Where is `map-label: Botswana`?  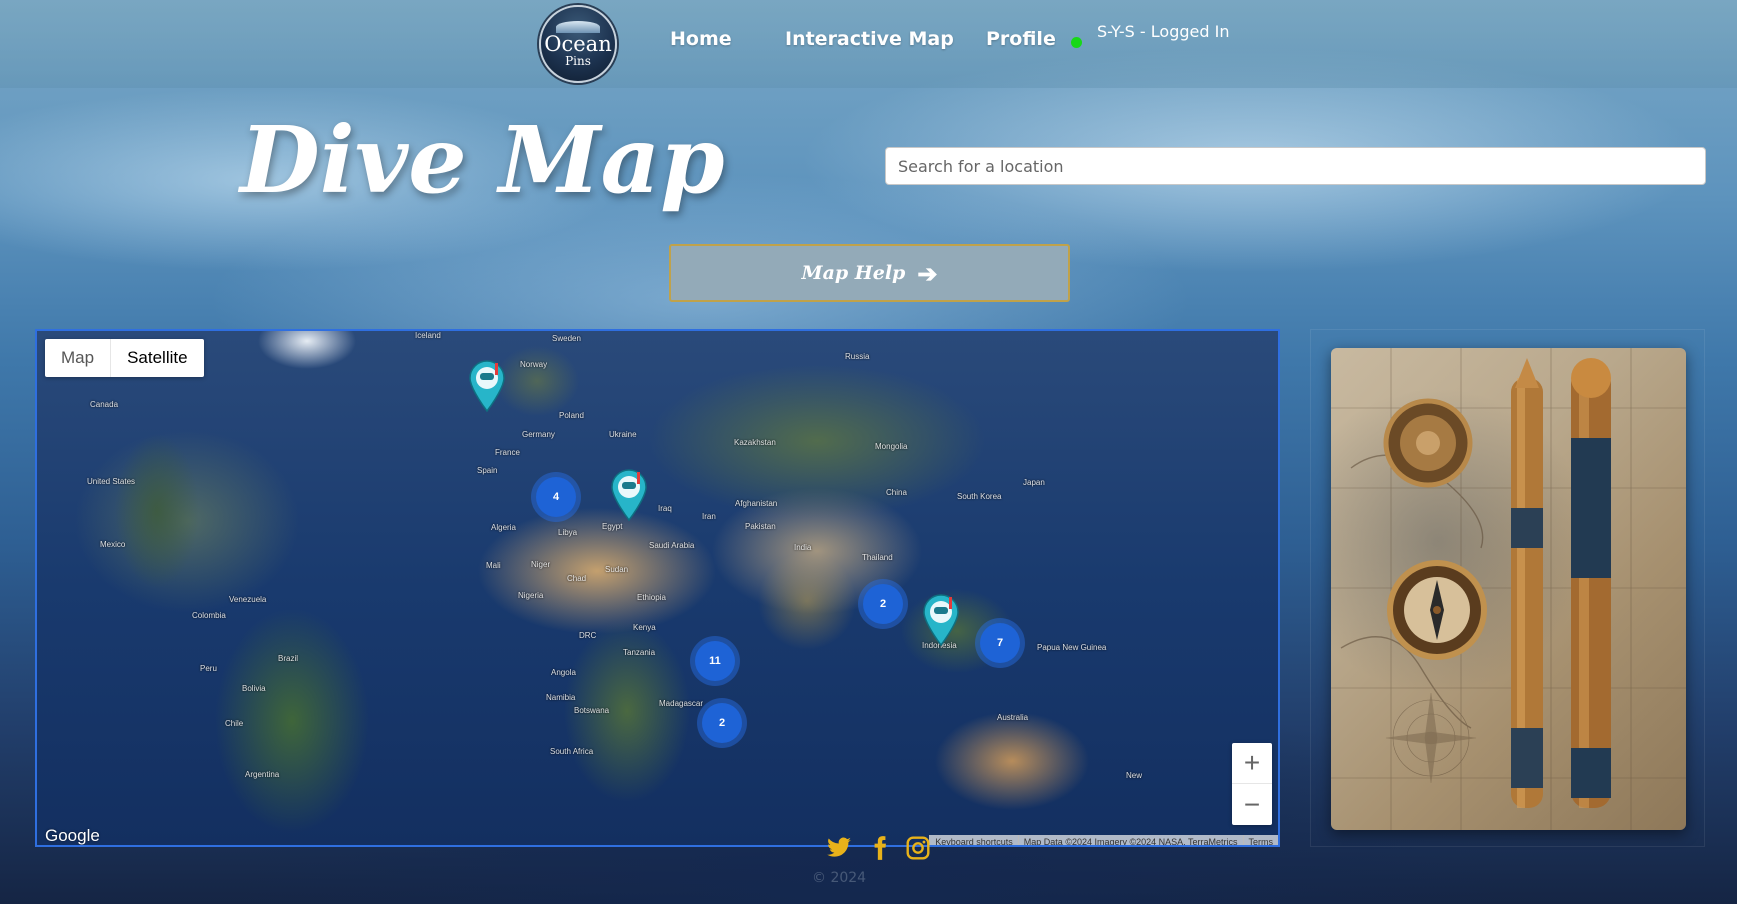
map-label: Botswana is located at coordinates (592, 710).